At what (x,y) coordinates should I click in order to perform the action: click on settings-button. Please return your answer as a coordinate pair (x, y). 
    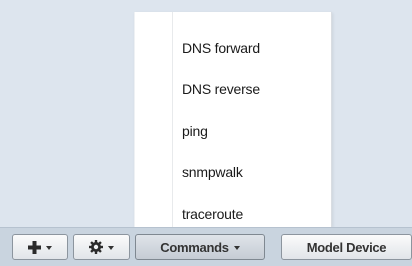
    Looking at the image, I should click on (101, 247).